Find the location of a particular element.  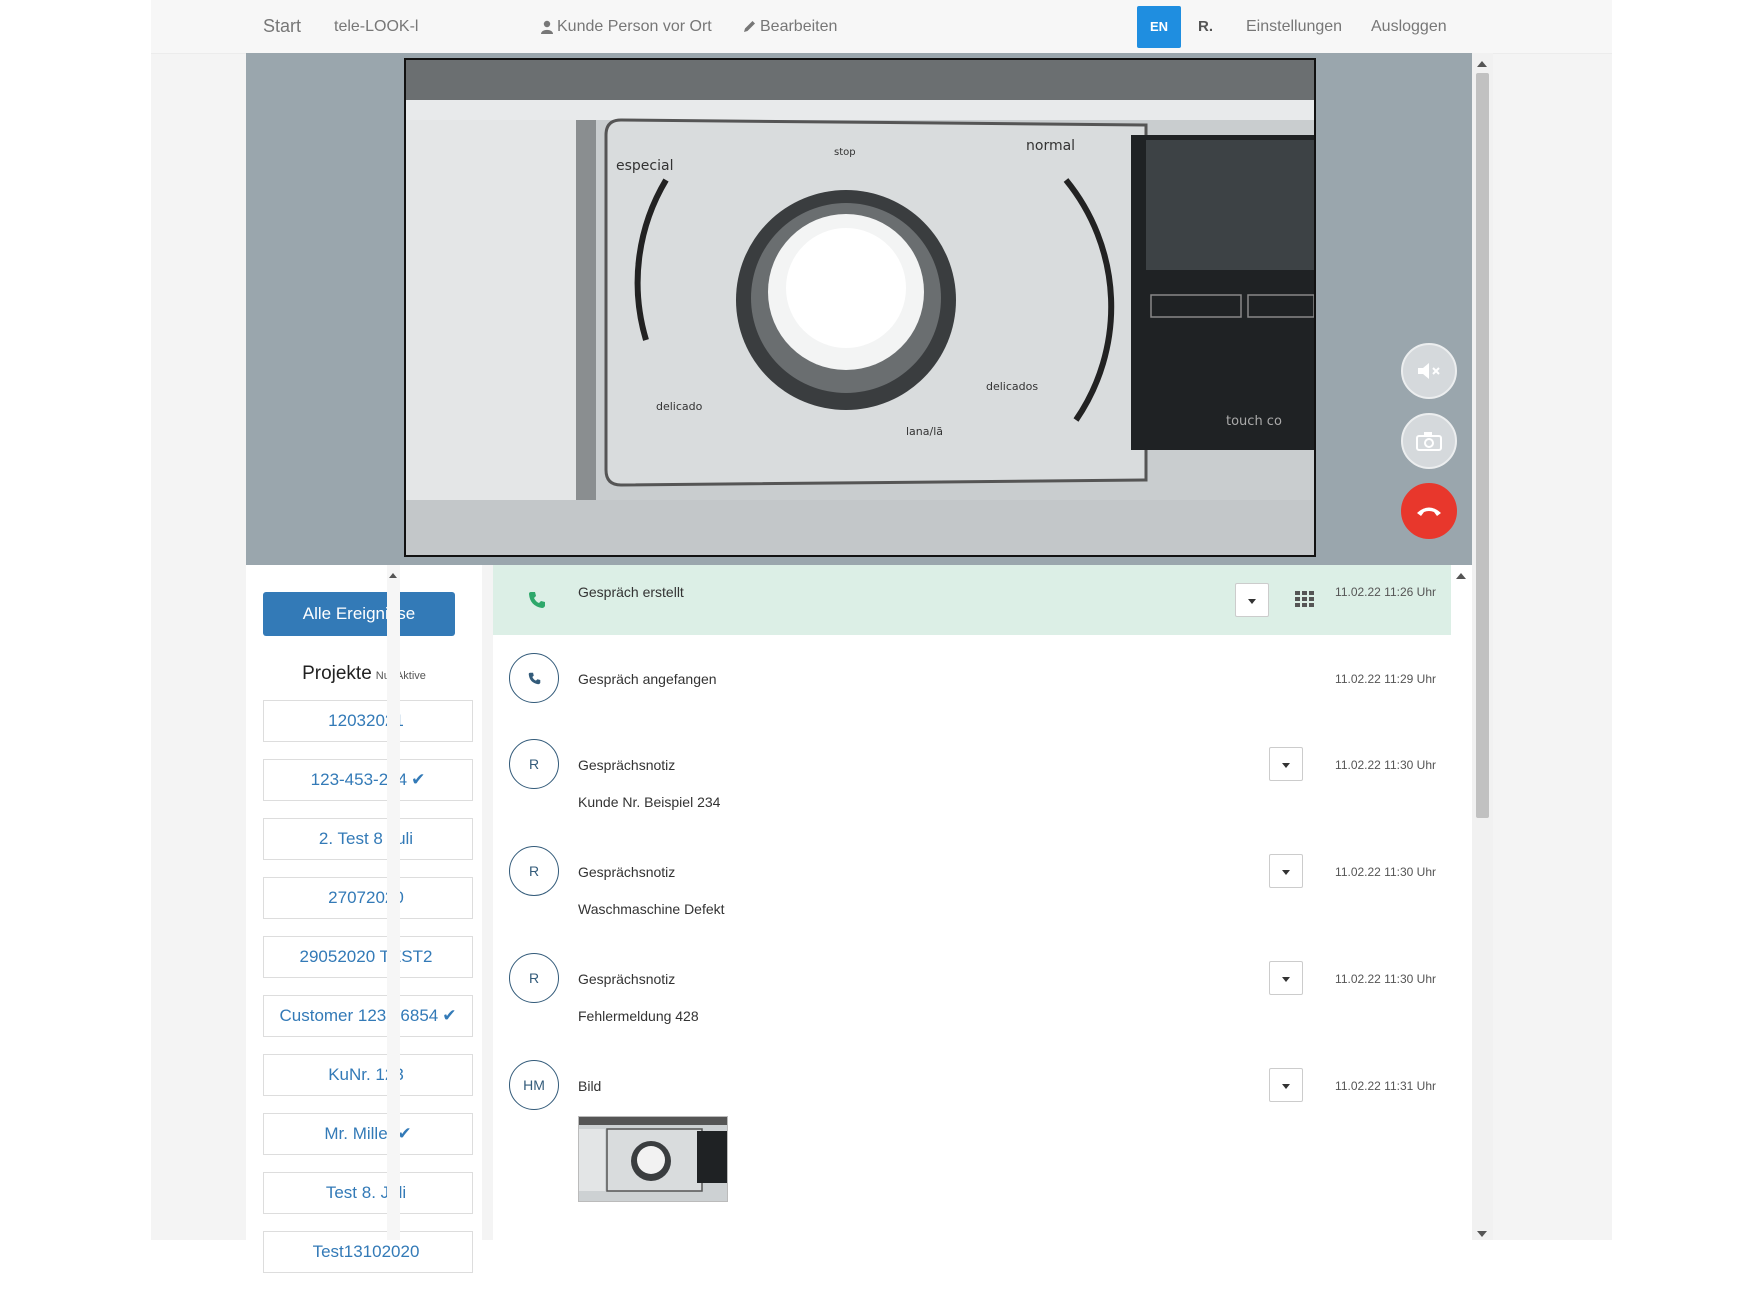

scrollbar-thumb is located at coordinates (1482, 445).